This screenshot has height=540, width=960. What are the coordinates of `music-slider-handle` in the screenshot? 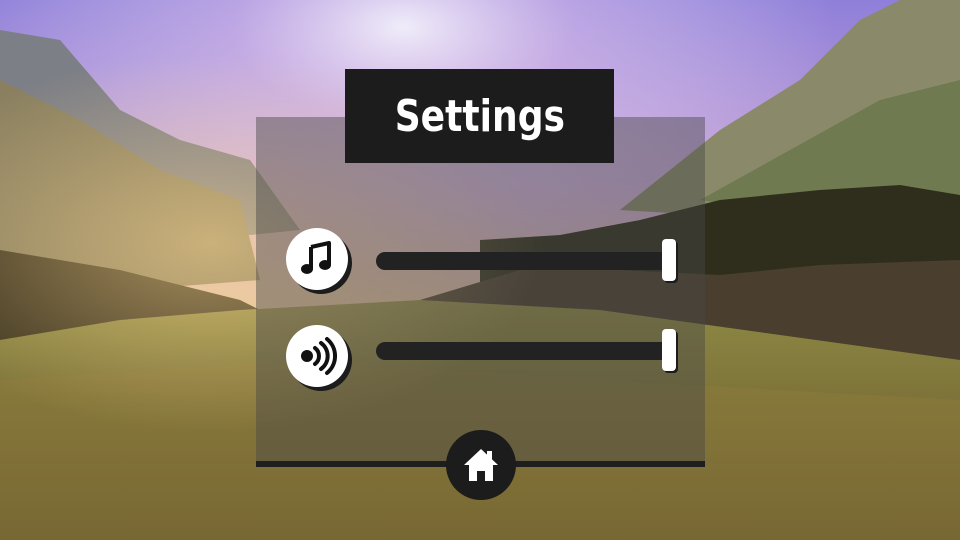 It's located at (669, 260).